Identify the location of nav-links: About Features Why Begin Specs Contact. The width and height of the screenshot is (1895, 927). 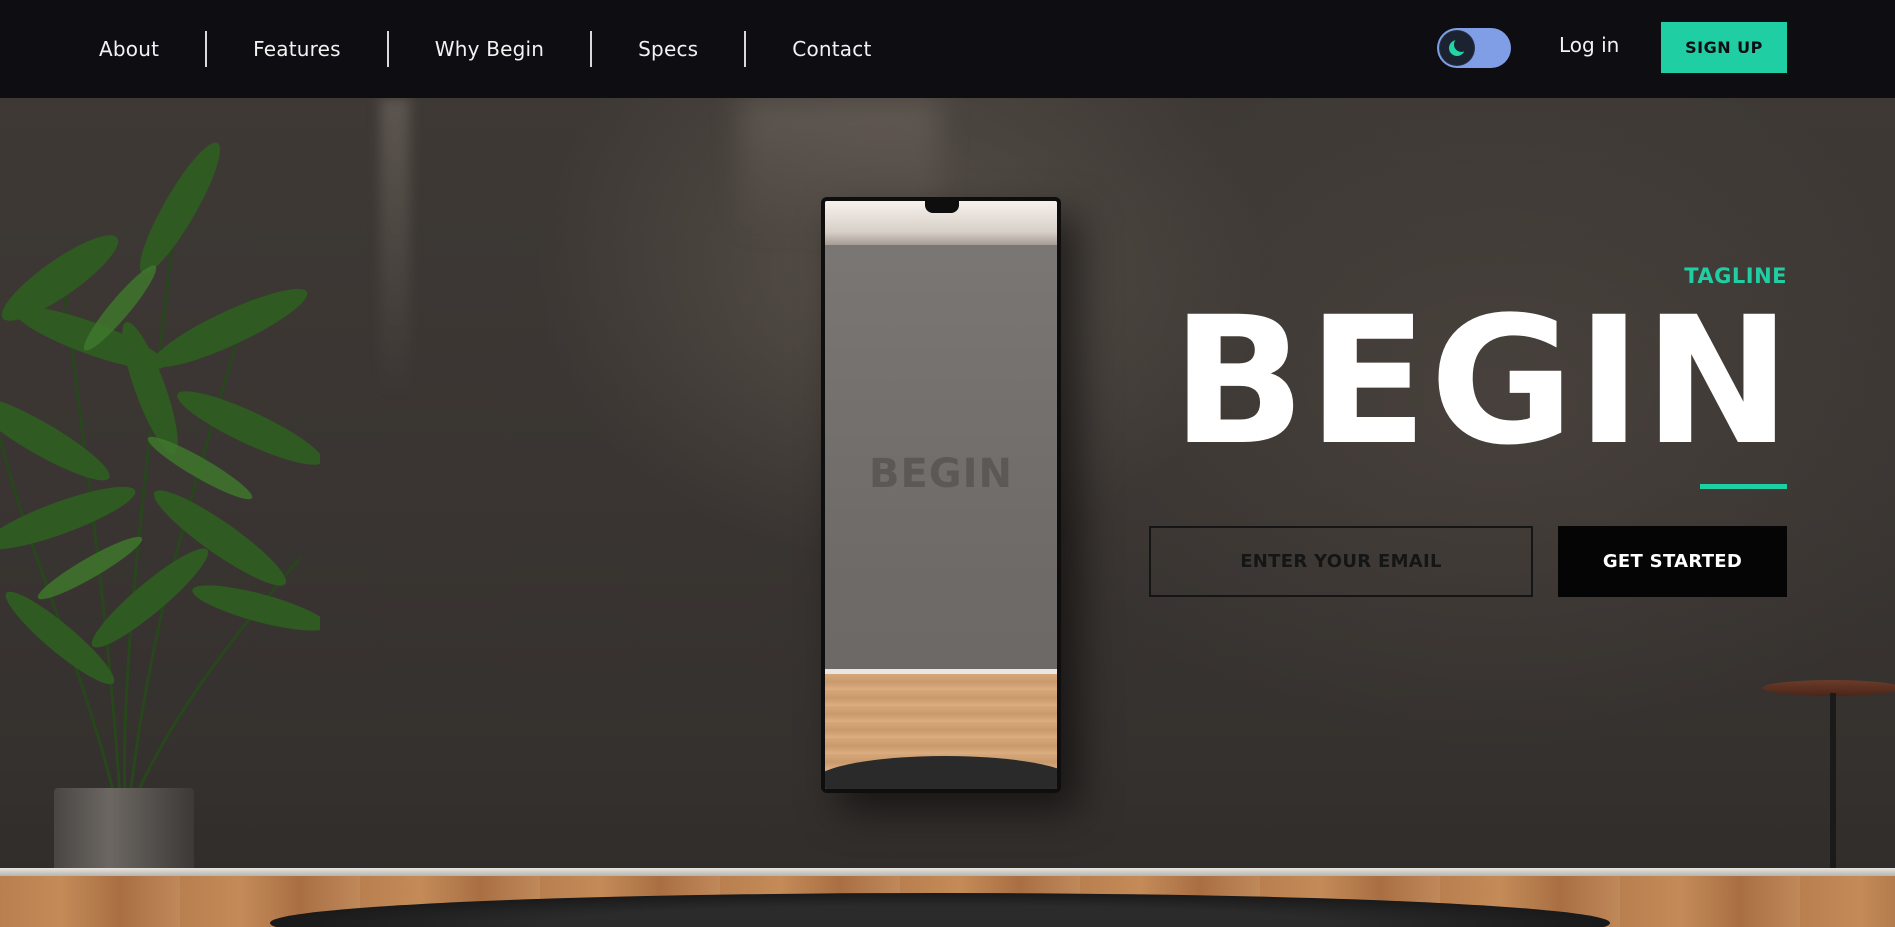
(485, 49).